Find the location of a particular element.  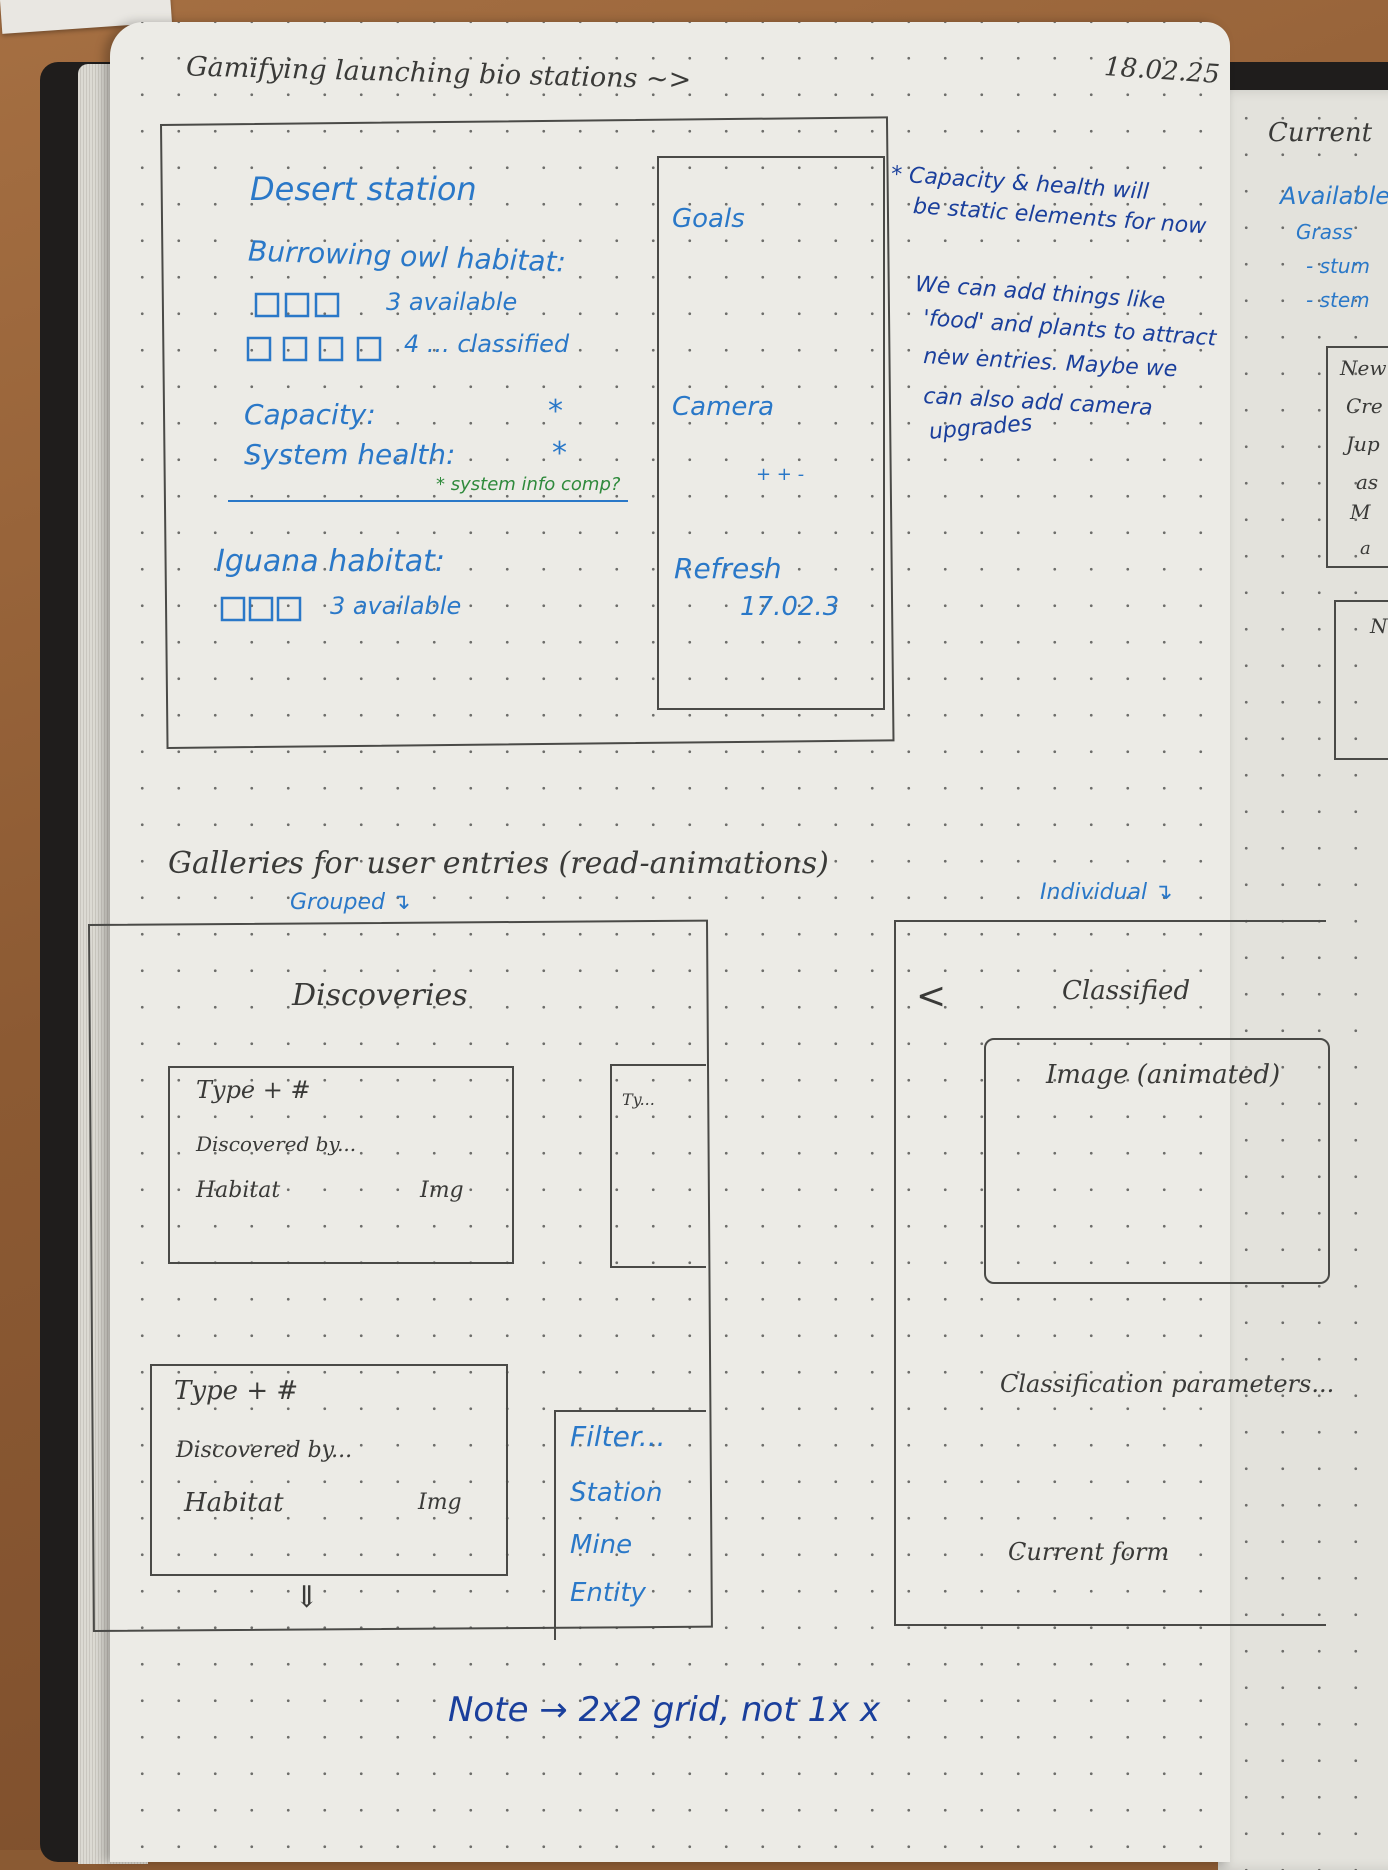

station-side-panel is located at coordinates (771, 433).